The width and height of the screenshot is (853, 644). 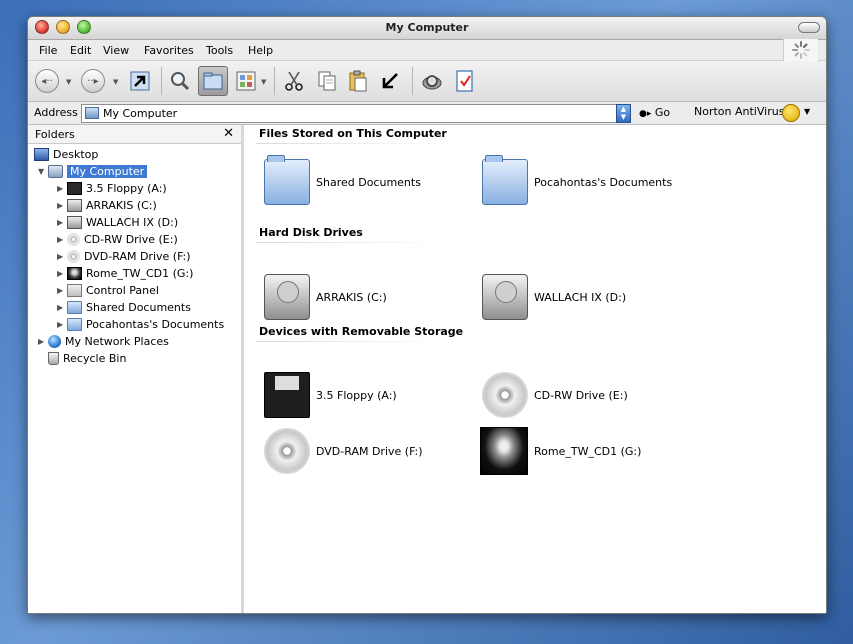 What do you see at coordinates (327, 81) in the screenshot?
I see `copy-button` at bounding box center [327, 81].